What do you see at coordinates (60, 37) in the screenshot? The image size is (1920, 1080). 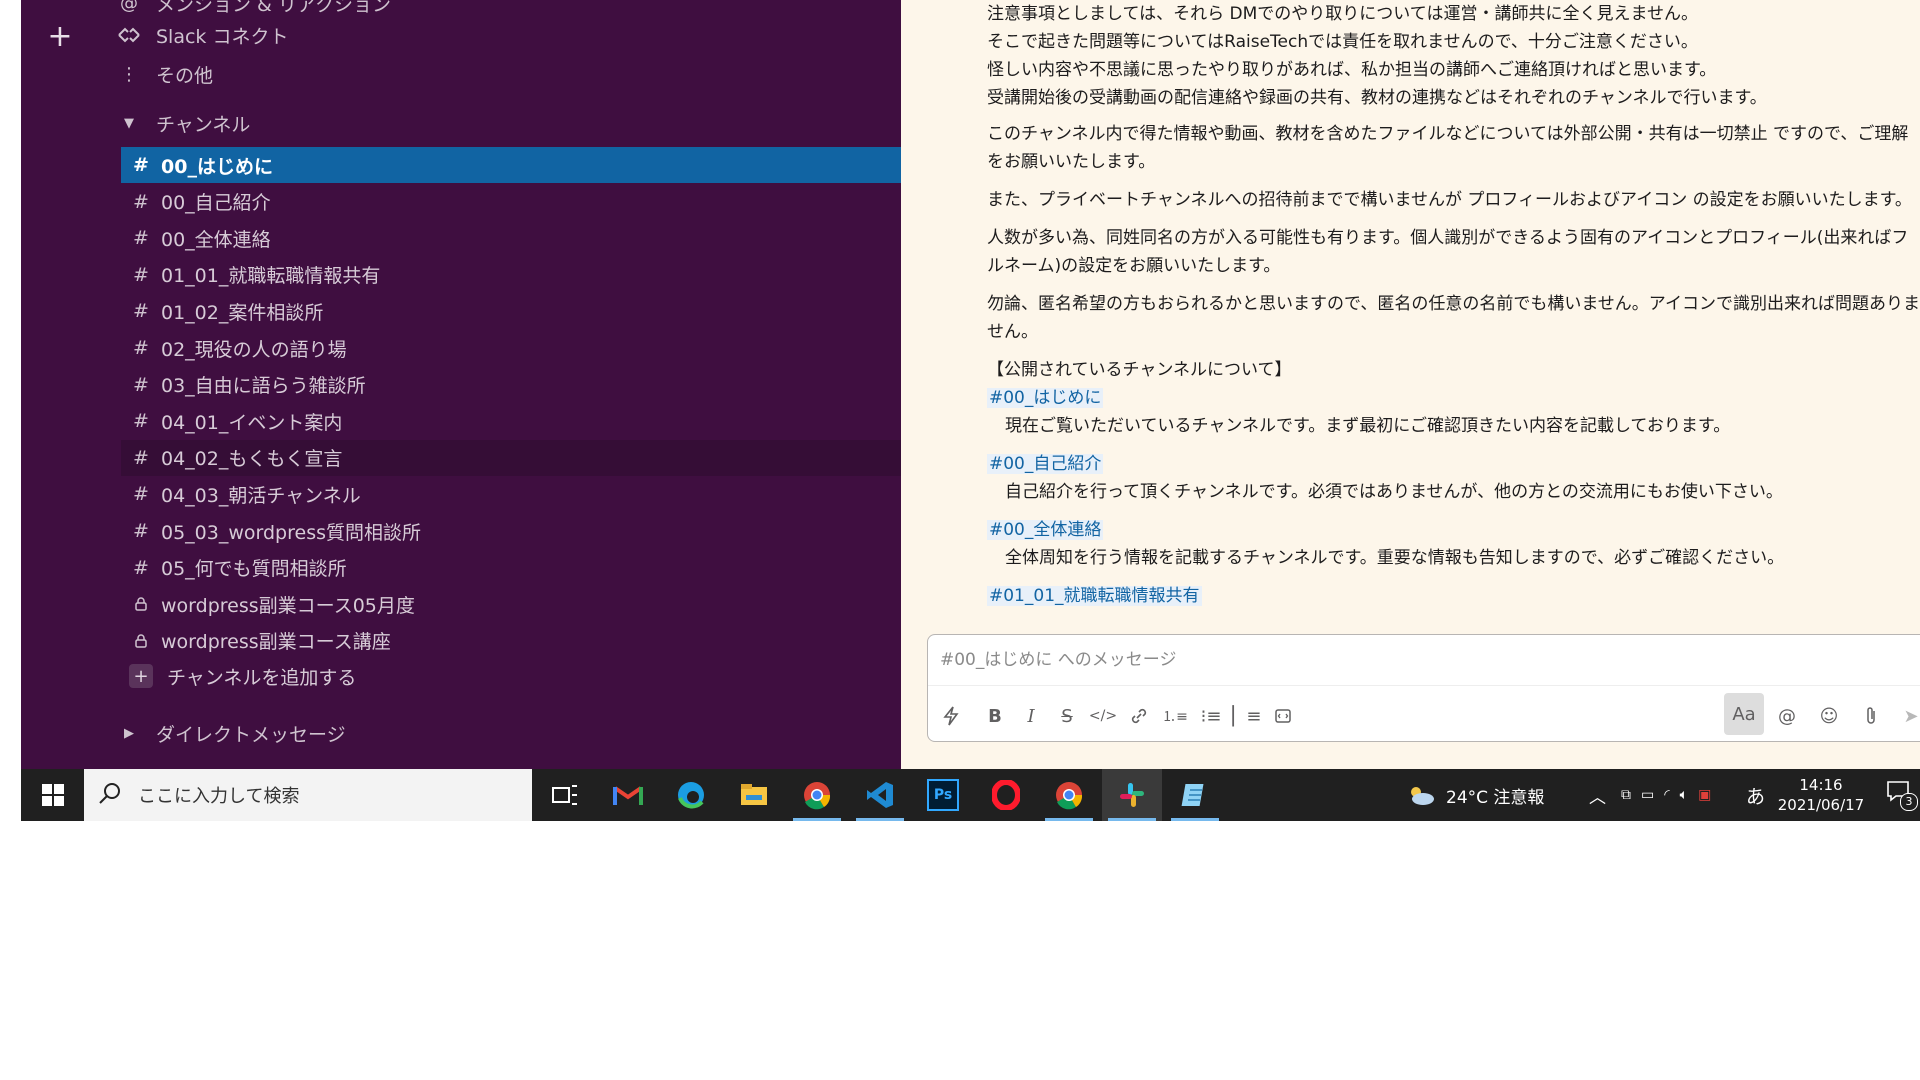 I see `add-workspace-button: +` at bounding box center [60, 37].